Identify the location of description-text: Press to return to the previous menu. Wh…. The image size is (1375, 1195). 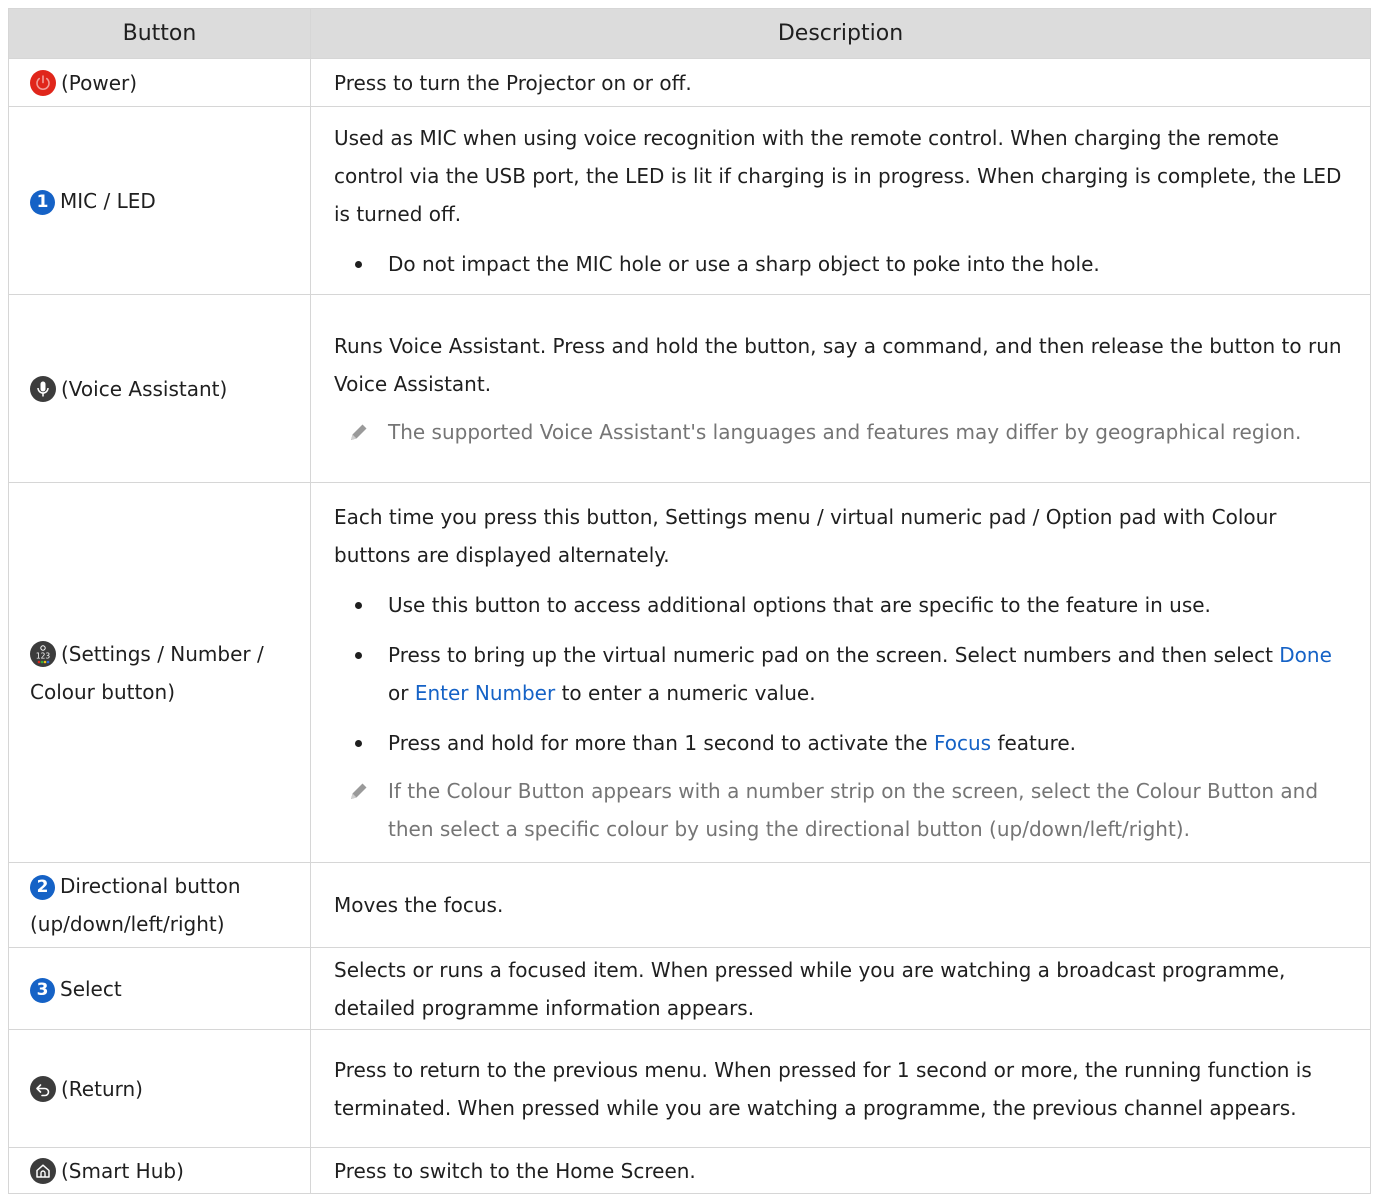
(823, 1088).